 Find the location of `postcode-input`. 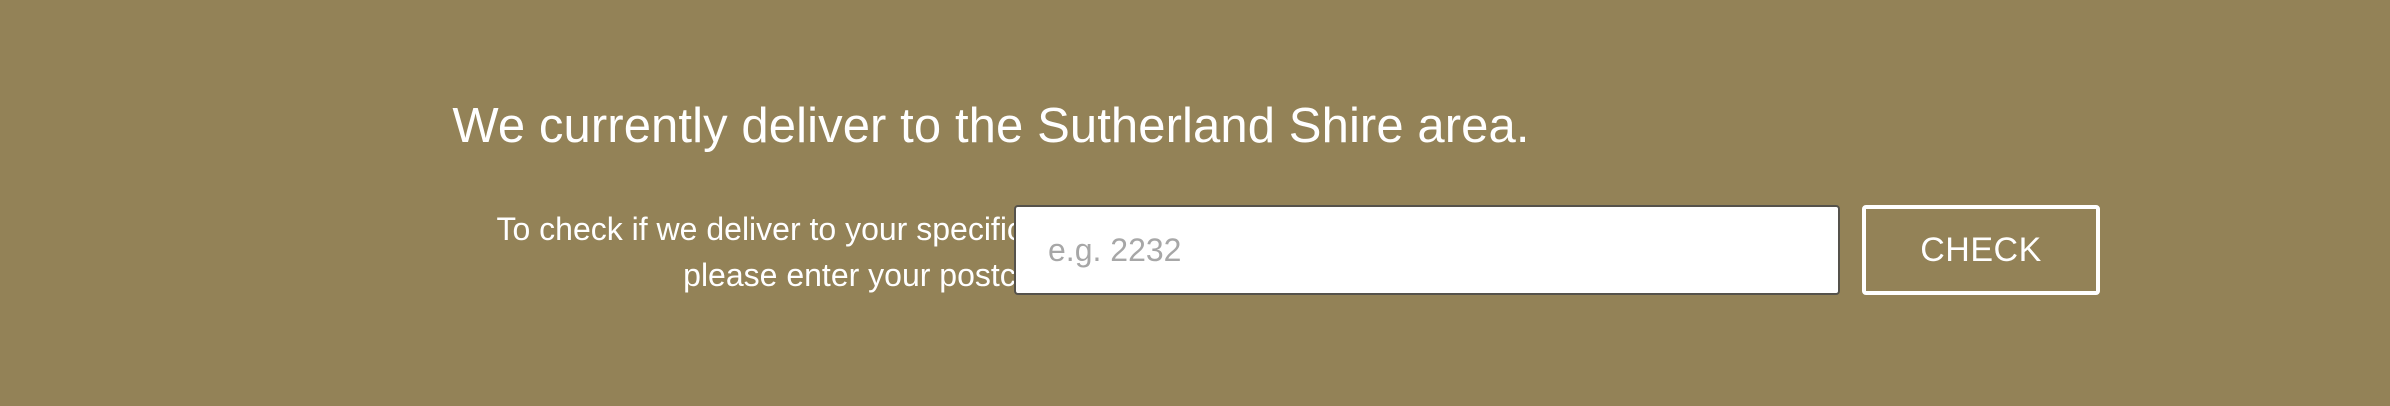

postcode-input is located at coordinates (1427, 250).